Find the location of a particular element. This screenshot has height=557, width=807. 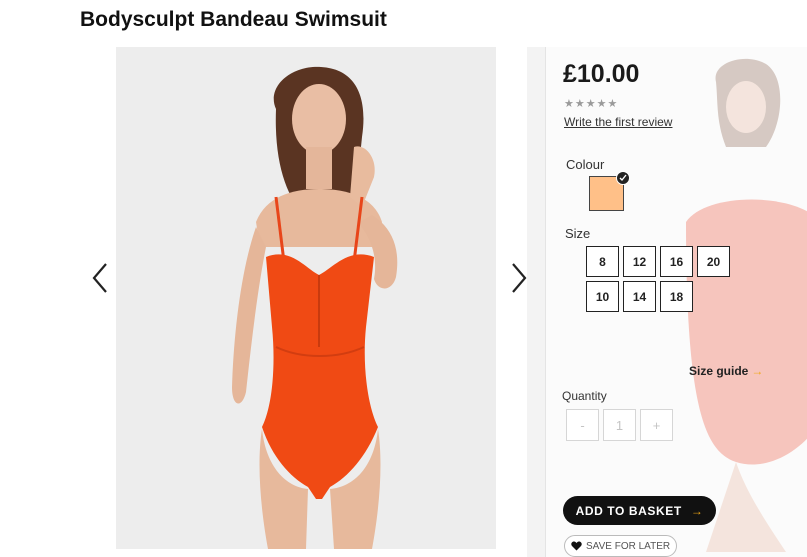

size-option-14: 14 is located at coordinates (639, 296).